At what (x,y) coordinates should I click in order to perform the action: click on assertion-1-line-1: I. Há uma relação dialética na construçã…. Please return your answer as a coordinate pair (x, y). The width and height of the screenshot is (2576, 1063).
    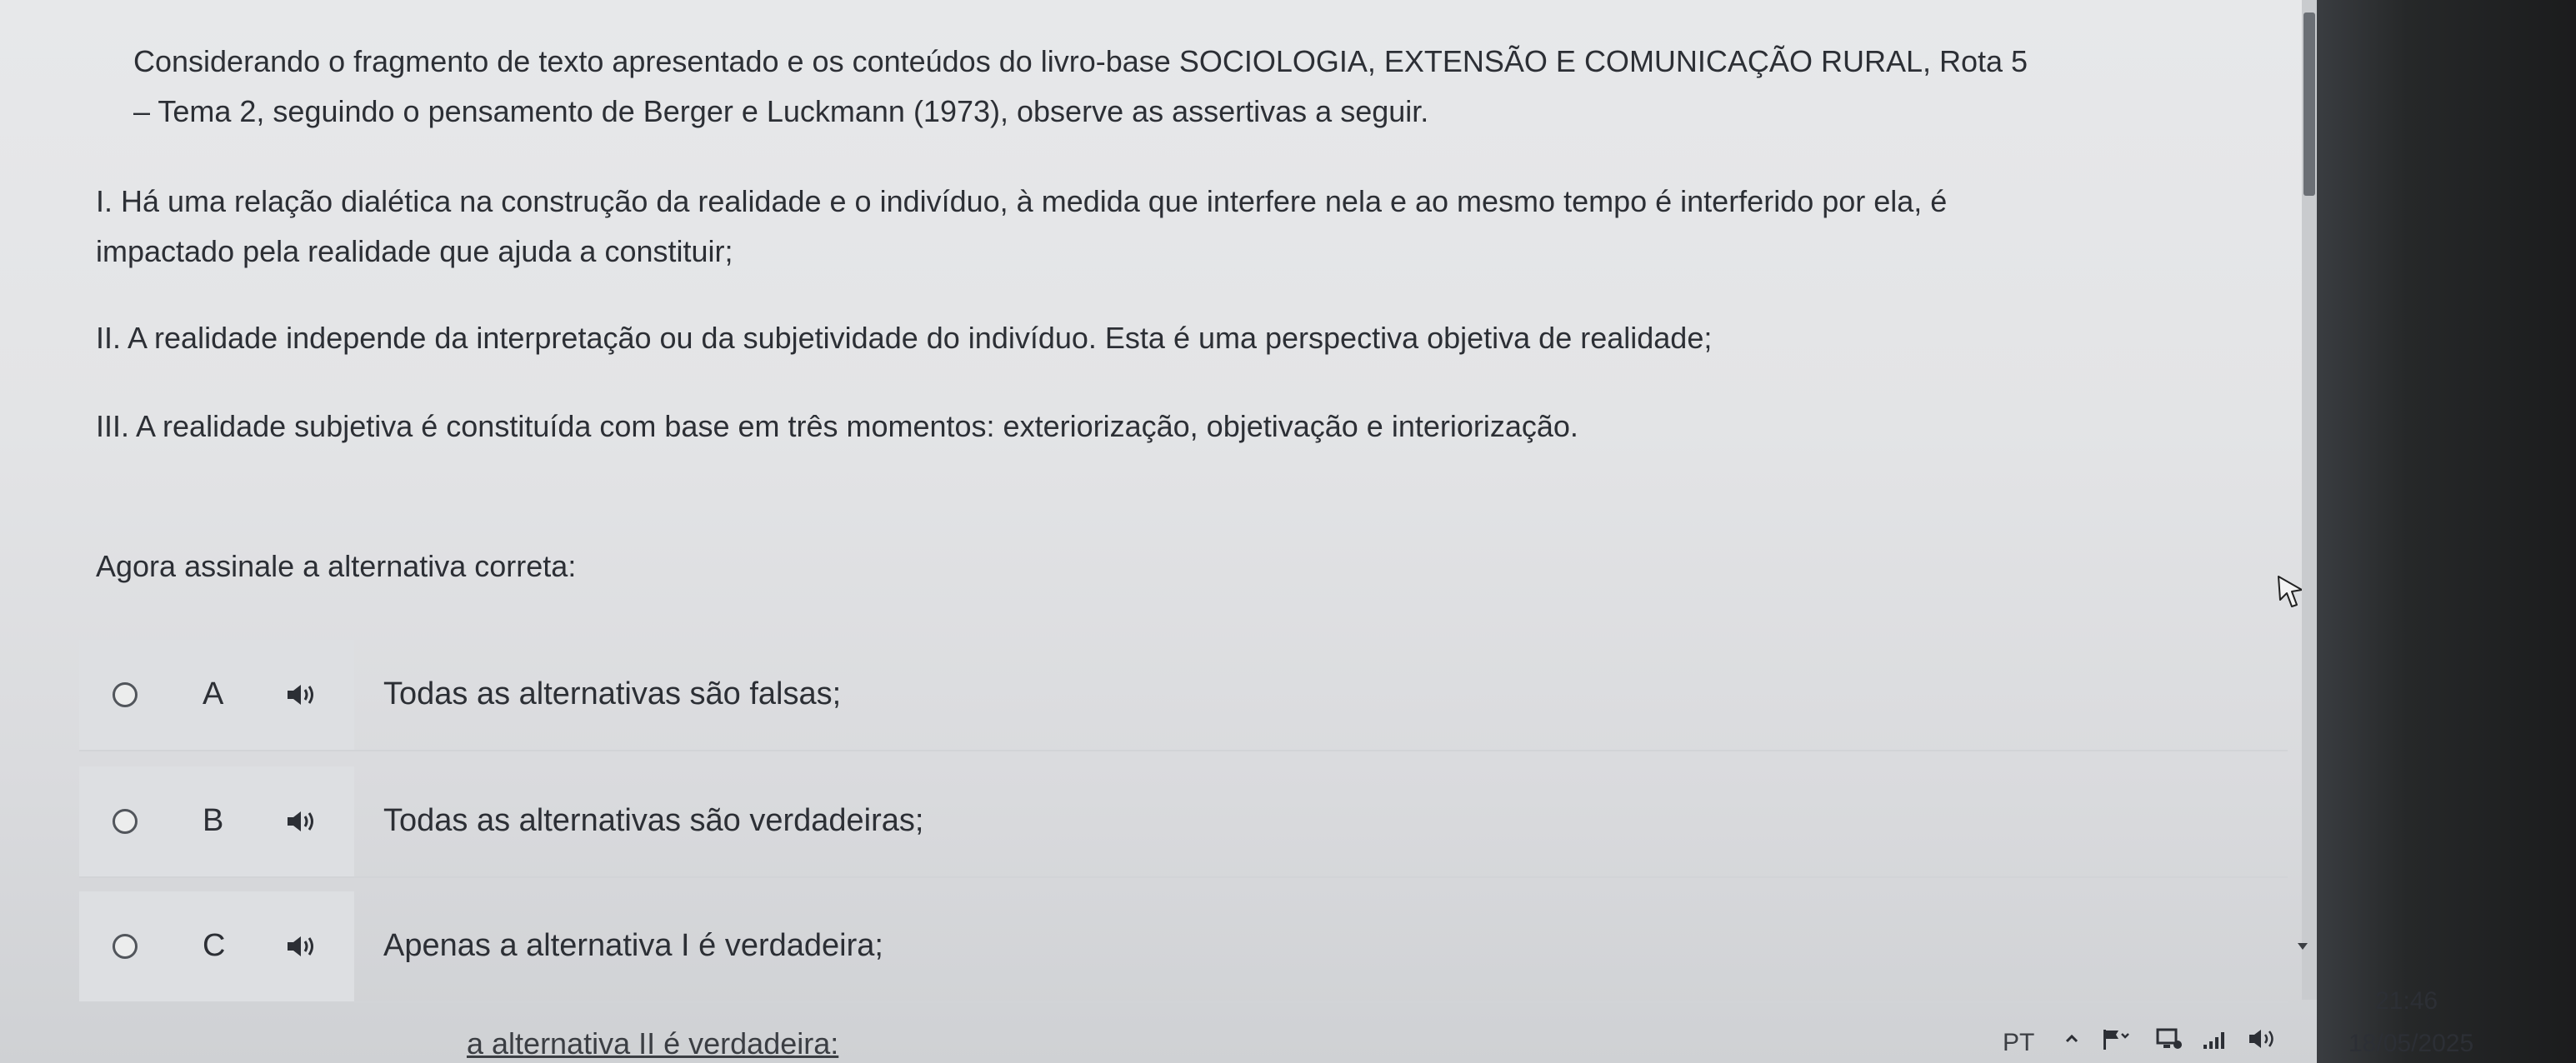
    Looking at the image, I should click on (1022, 201).